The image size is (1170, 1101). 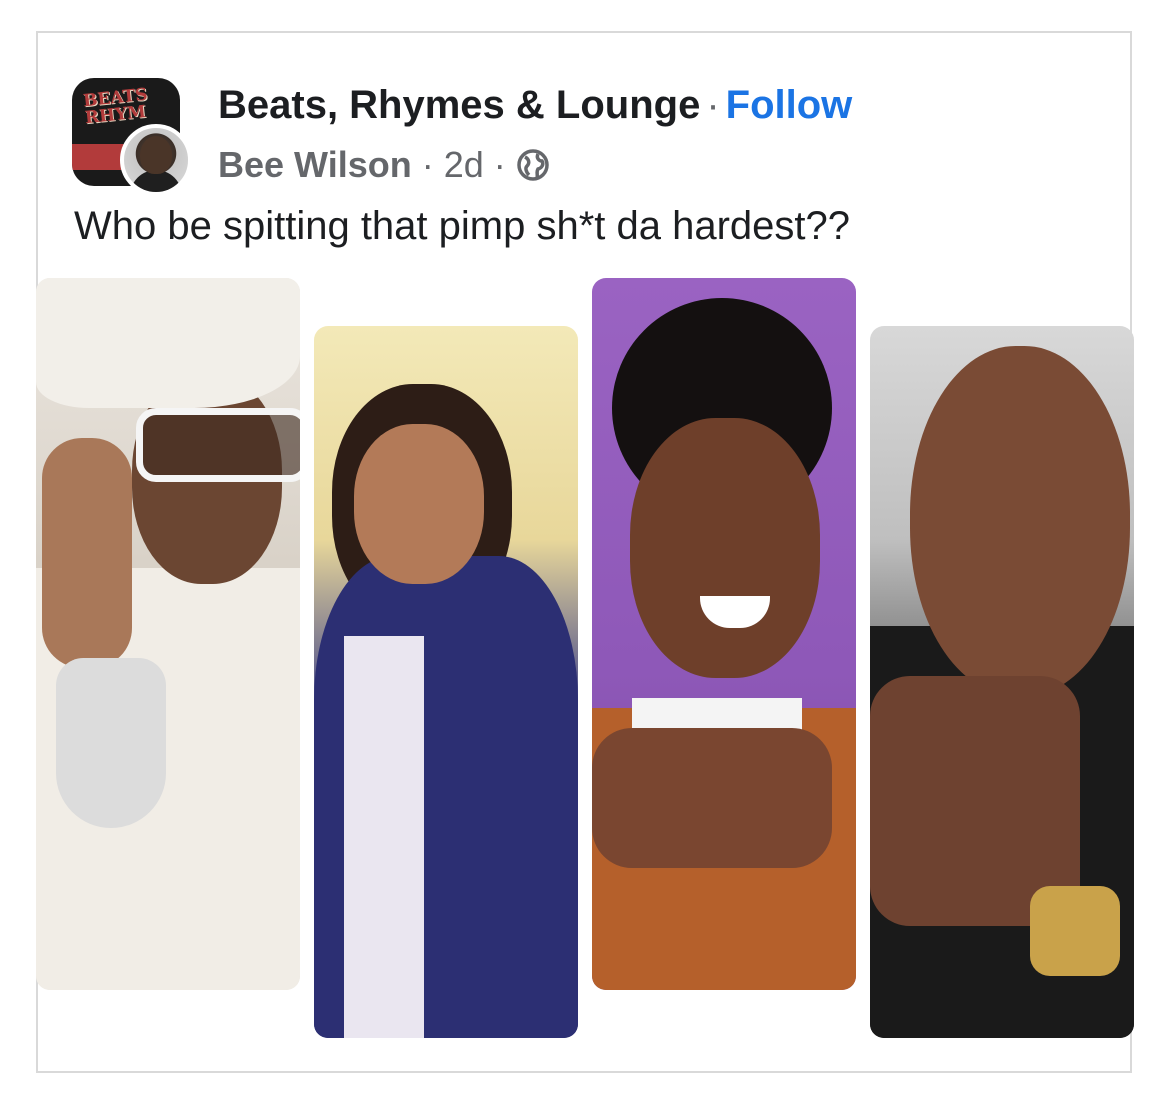 What do you see at coordinates (459, 105) in the screenshot?
I see `page-name-link: Beats, Rhymes & Lounge` at bounding box center [459, 105].